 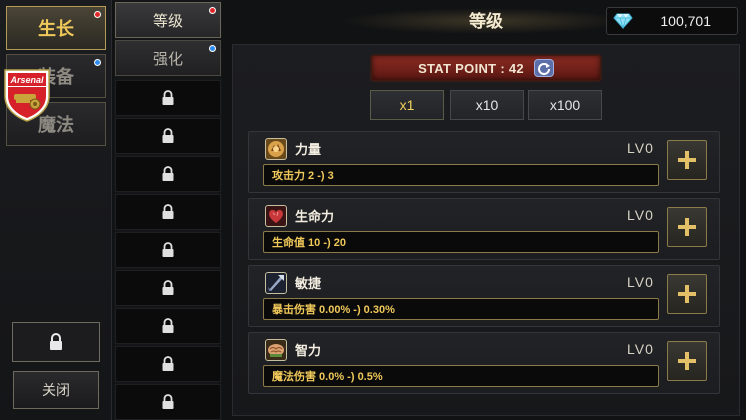 I want to click on gem-currency-display: 100,701, so click(x=672, y=21).